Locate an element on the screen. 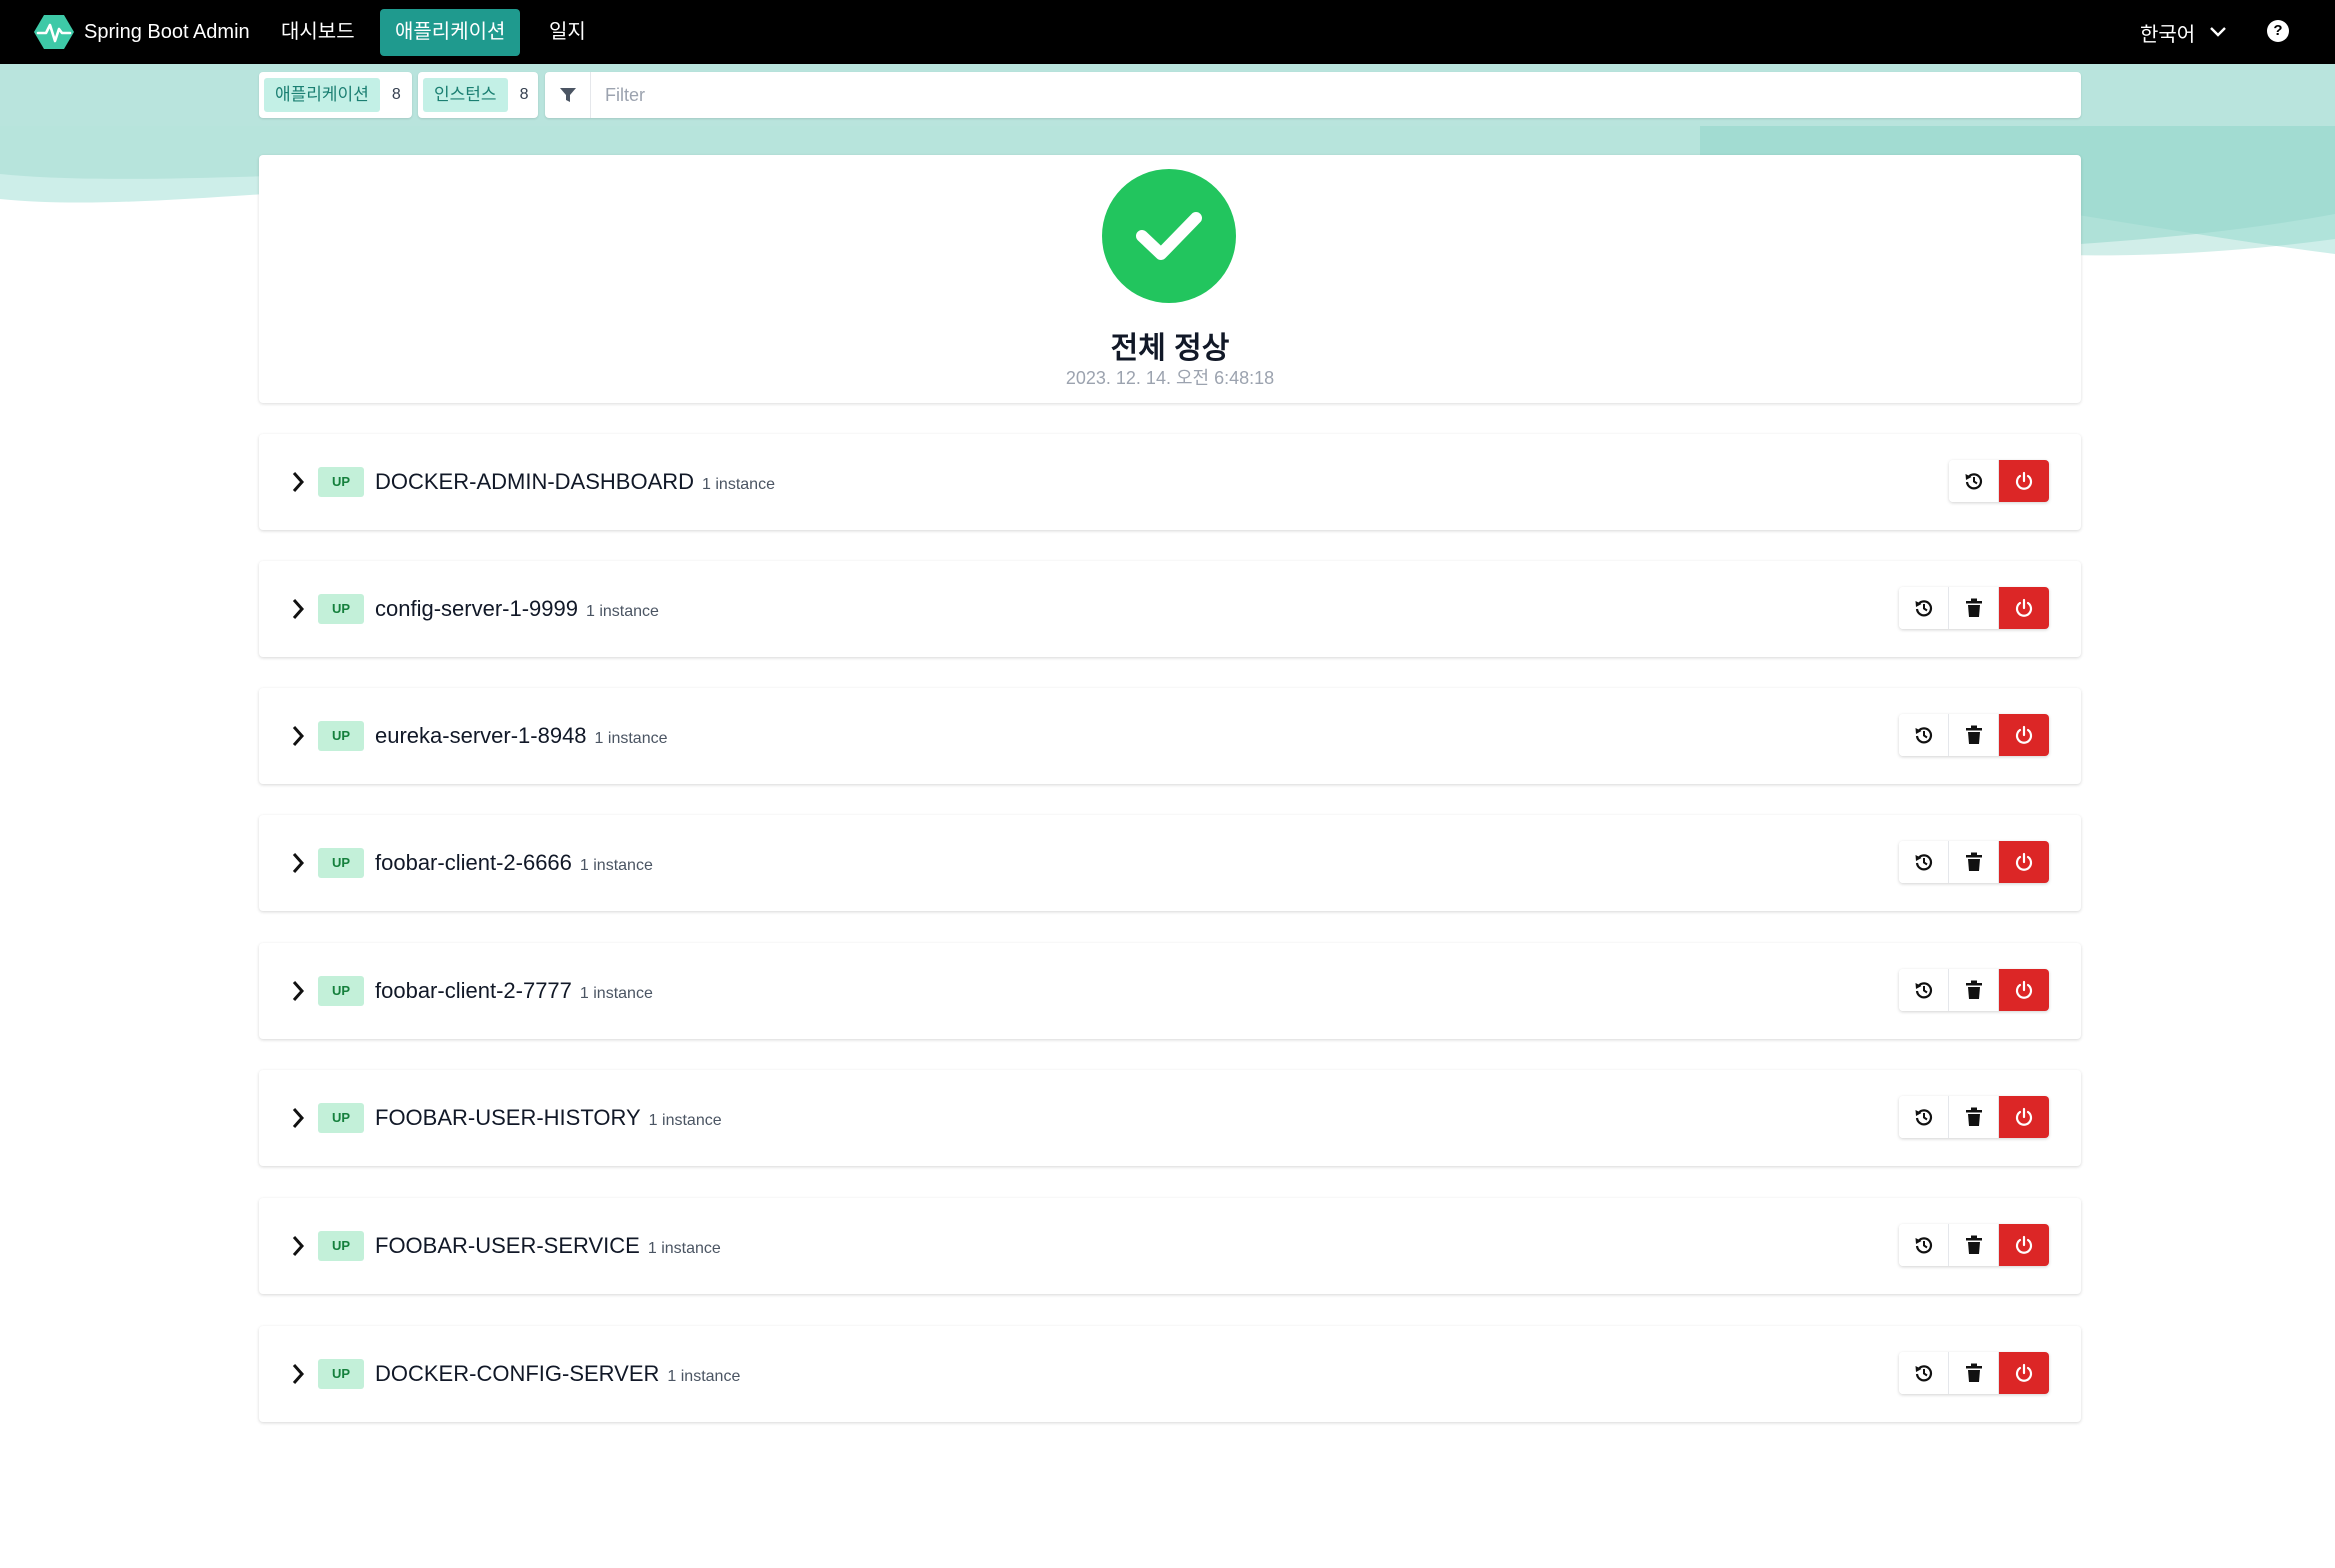 This screenshot has width=2335, height=1568. top-navbar: Spring Boot Admin 대시보드 애플리케이션 일지 한국어 ? is located at coordinates (1167, 32).